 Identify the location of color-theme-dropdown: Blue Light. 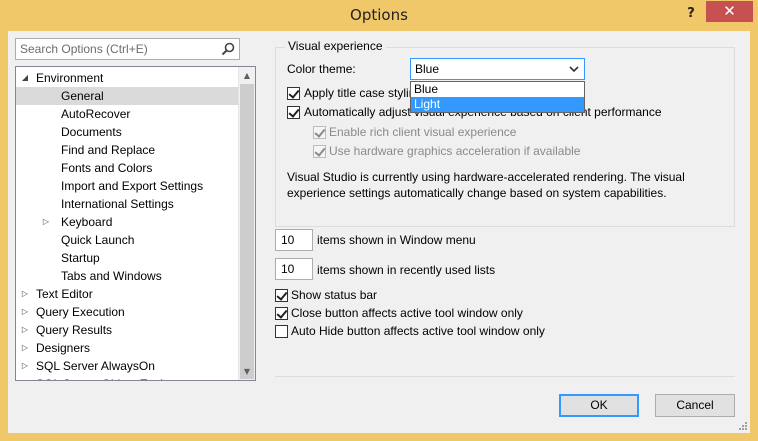
(497, 97).